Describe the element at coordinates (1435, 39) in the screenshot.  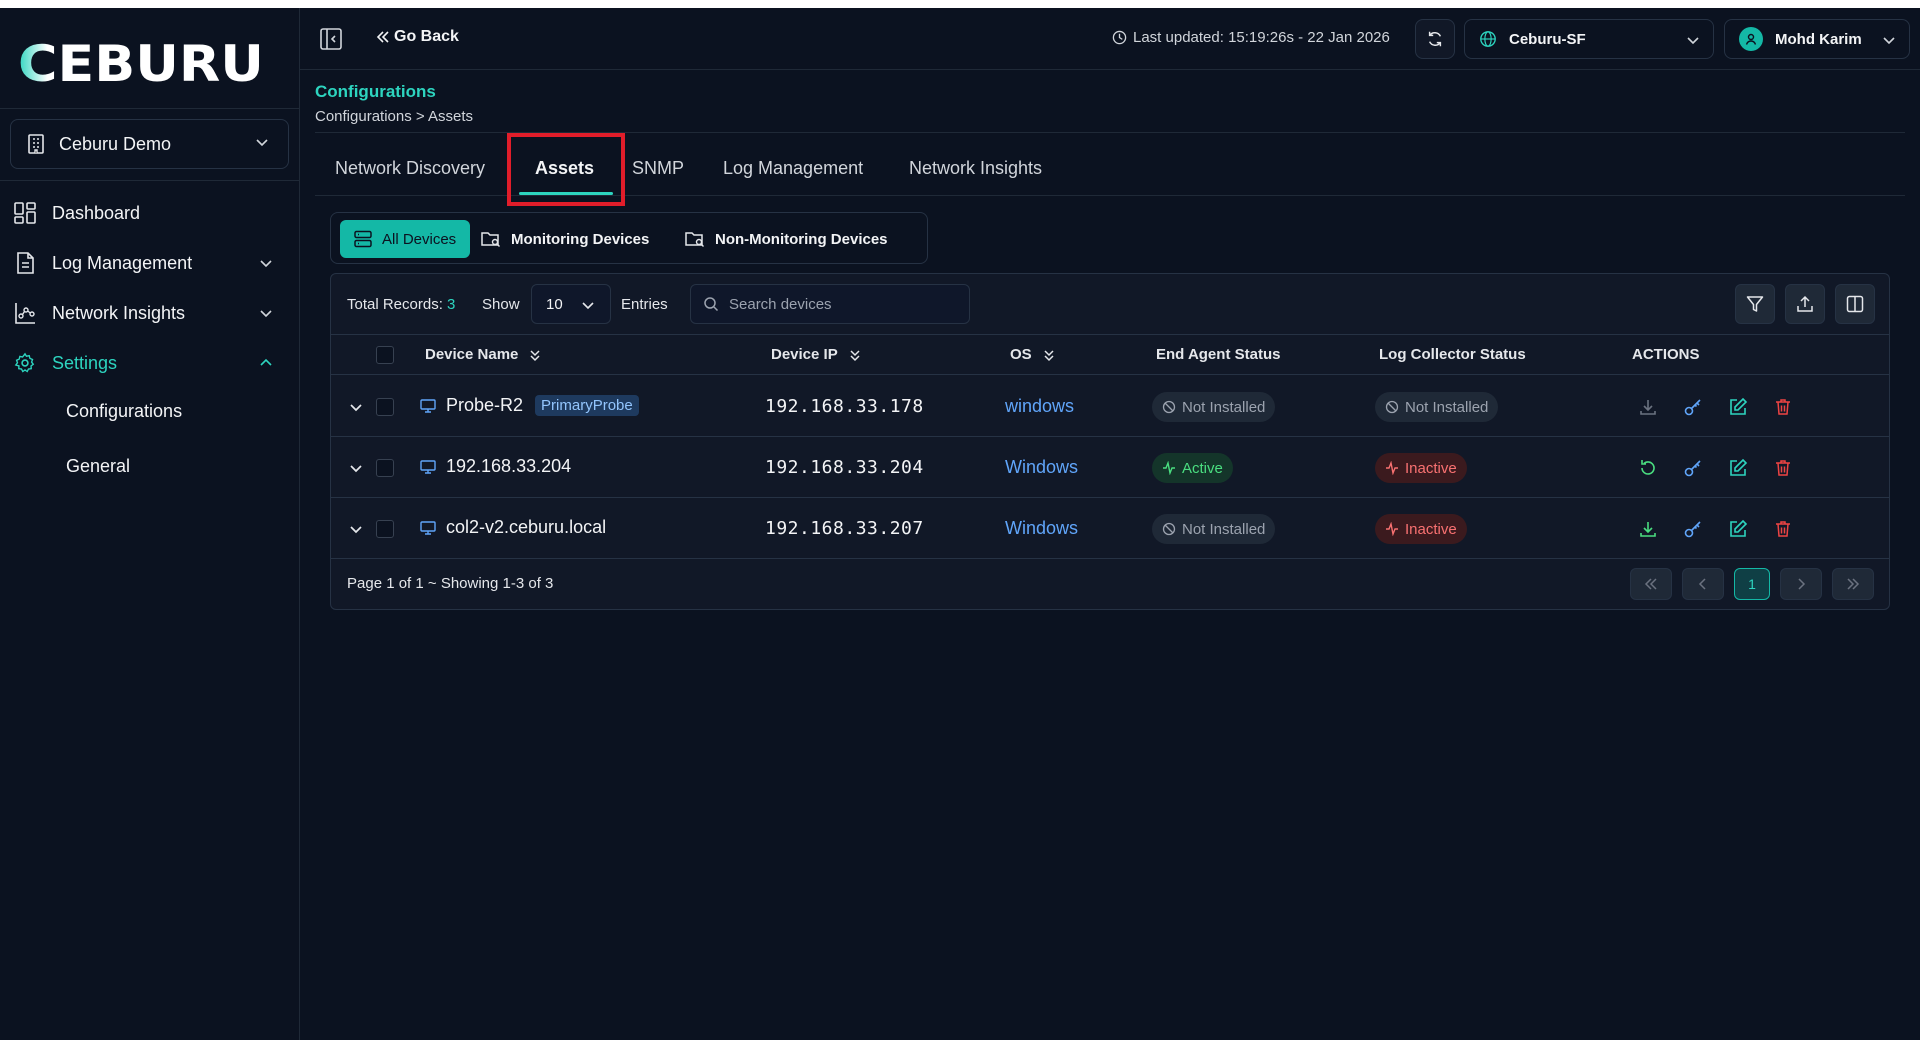
I see `refresh-button` at that location.